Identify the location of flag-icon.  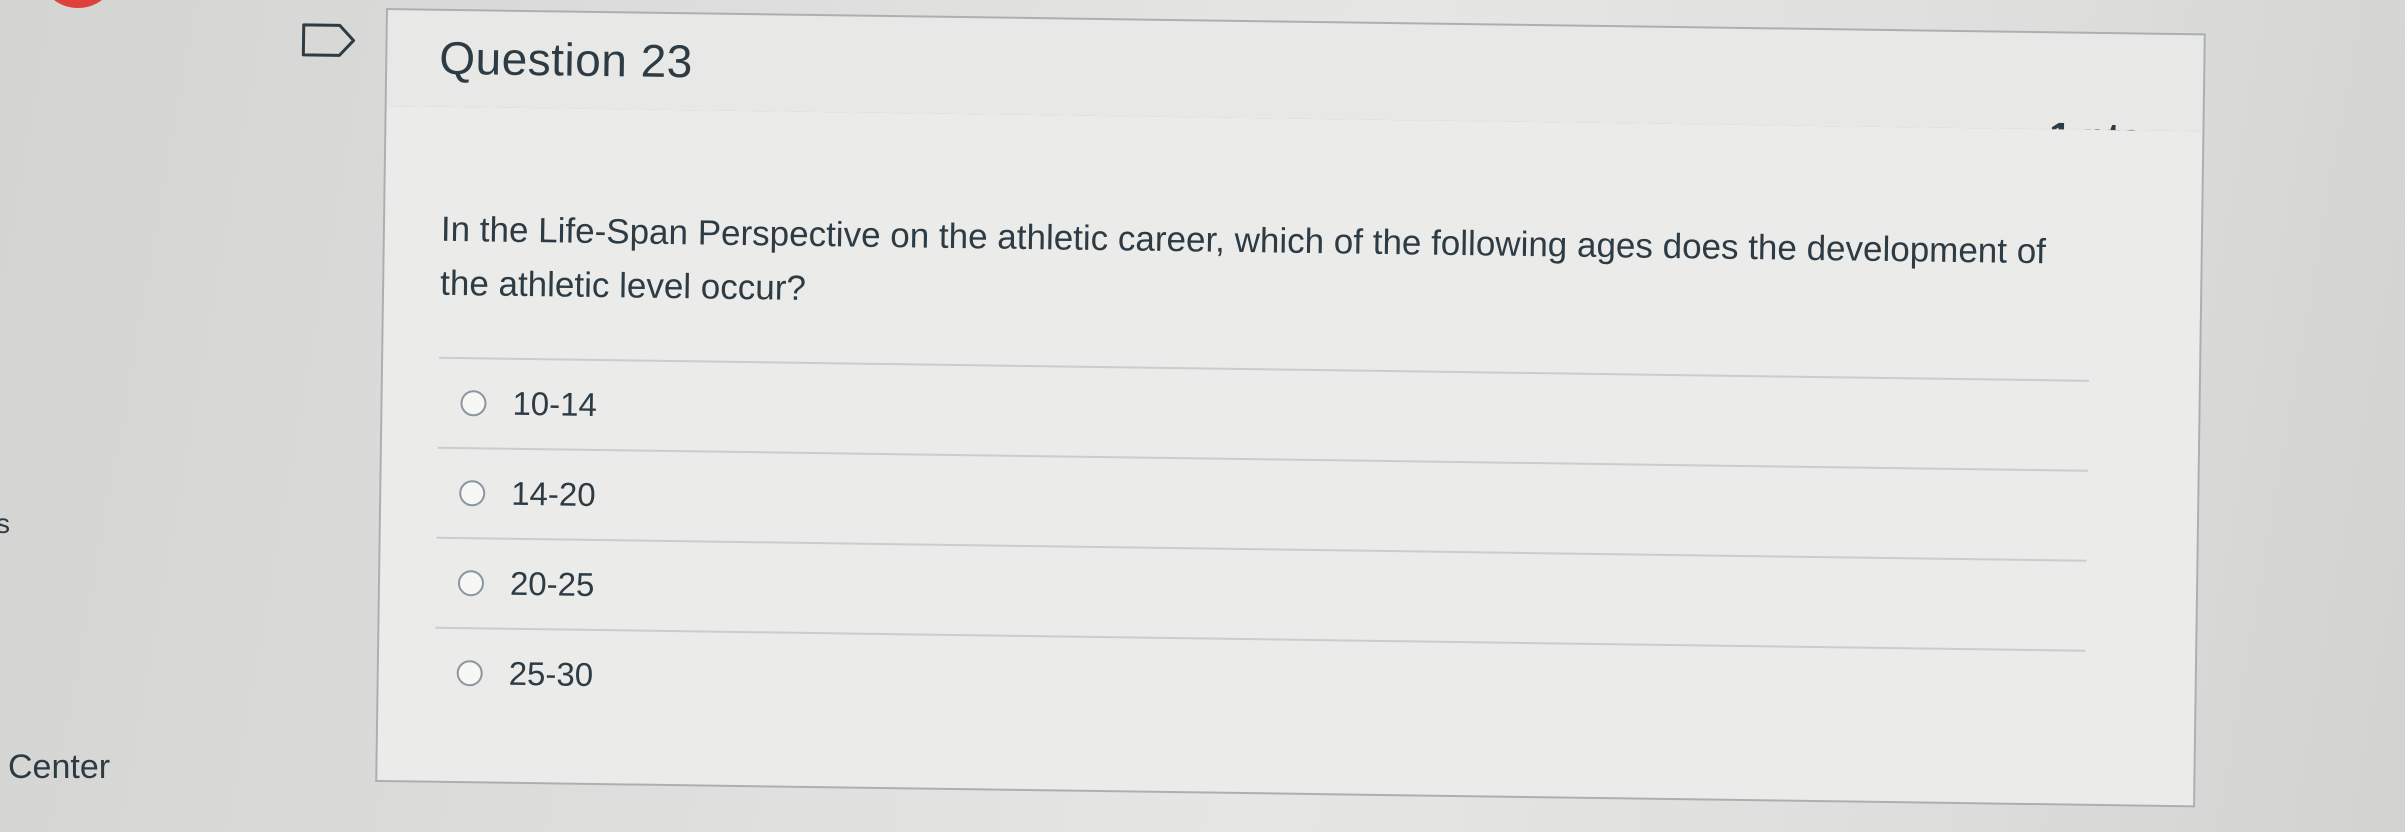
(329, 40).